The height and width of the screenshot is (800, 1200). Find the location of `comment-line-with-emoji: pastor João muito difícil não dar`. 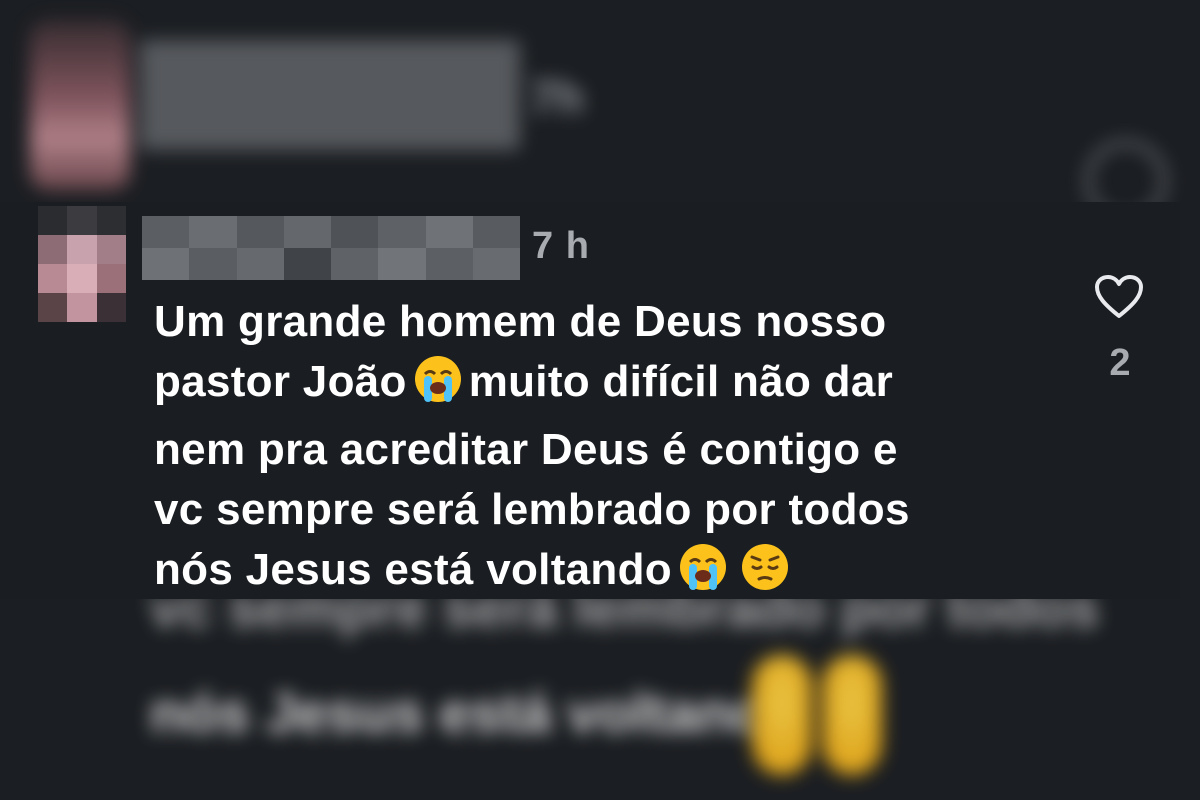

comment-line-with-emoji: pastor João muito difícil não dar is located at coordinates (604, 386).